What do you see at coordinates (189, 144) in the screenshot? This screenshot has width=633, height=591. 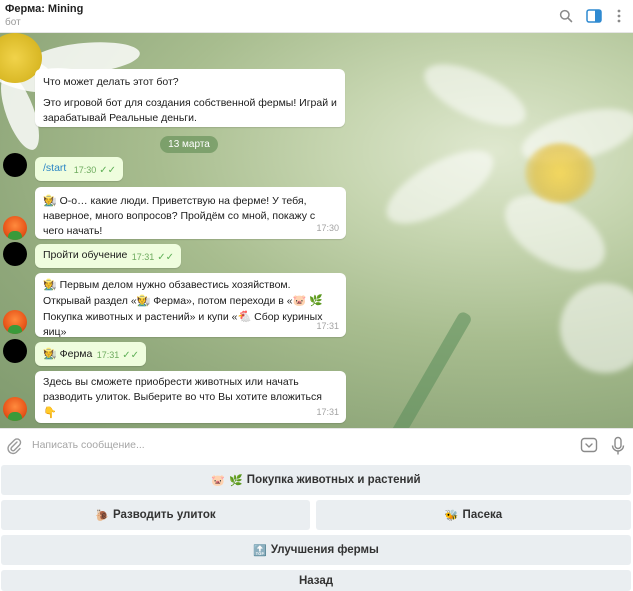 I see `date-separator: 13 марта` at bounding box center [189, 144].